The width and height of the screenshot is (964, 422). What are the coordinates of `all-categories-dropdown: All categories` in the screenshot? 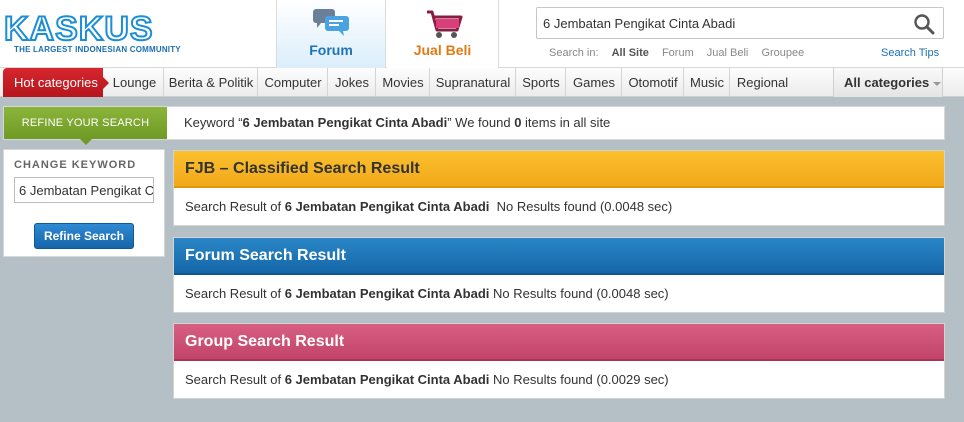 It's located at (888, 82).